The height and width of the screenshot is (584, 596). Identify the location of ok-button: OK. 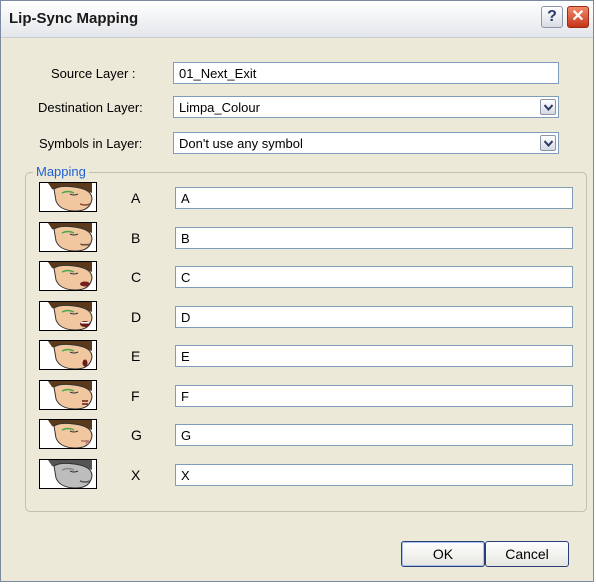
(443, 554).